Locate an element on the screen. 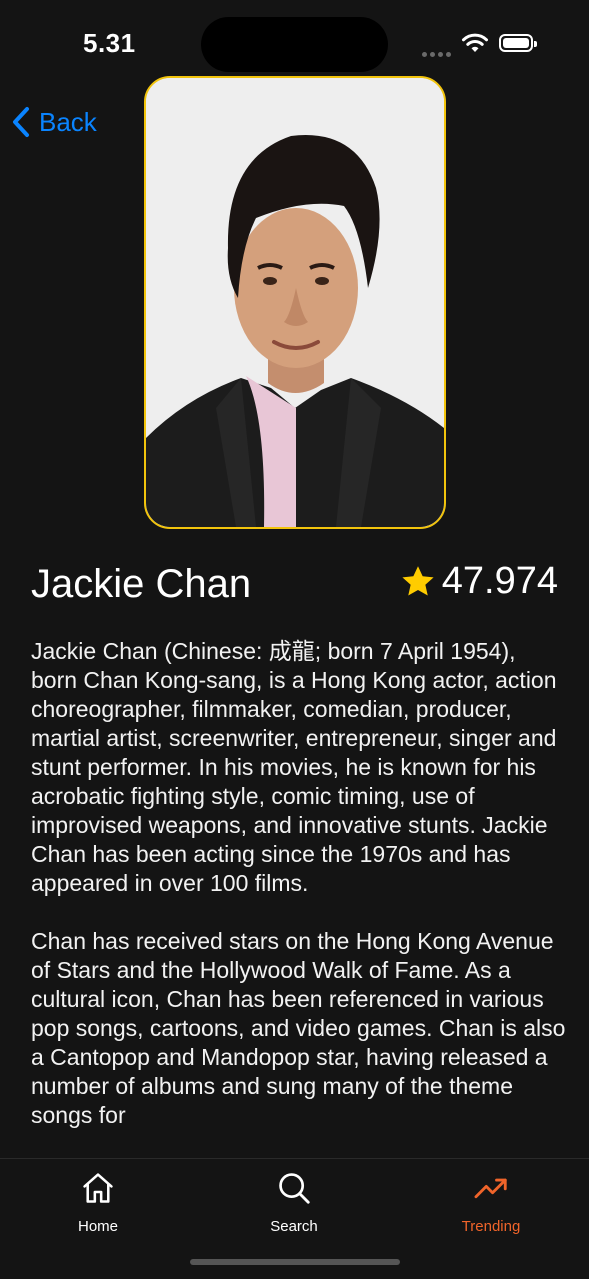 The image size is (589, 1279). back-button: Back is located at coordinates (54, 122).